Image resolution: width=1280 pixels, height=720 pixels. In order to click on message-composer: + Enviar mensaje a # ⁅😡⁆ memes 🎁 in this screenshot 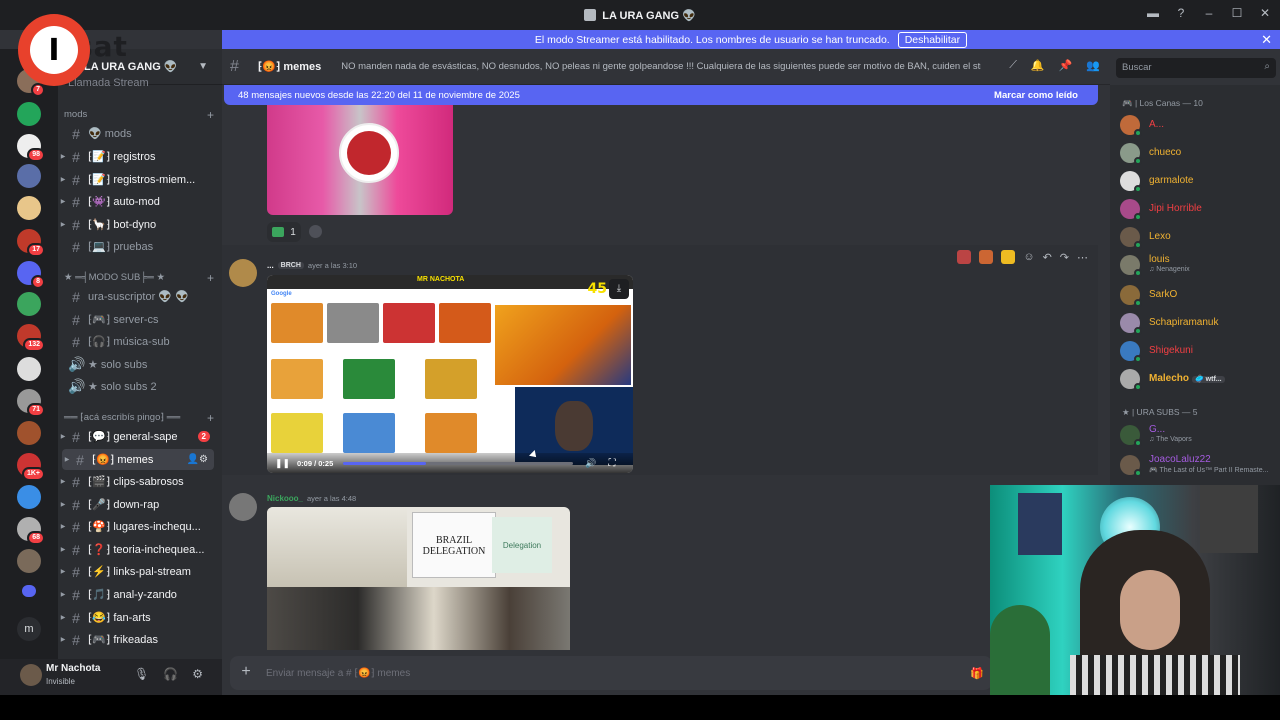, I will do `click(611, 673)`.